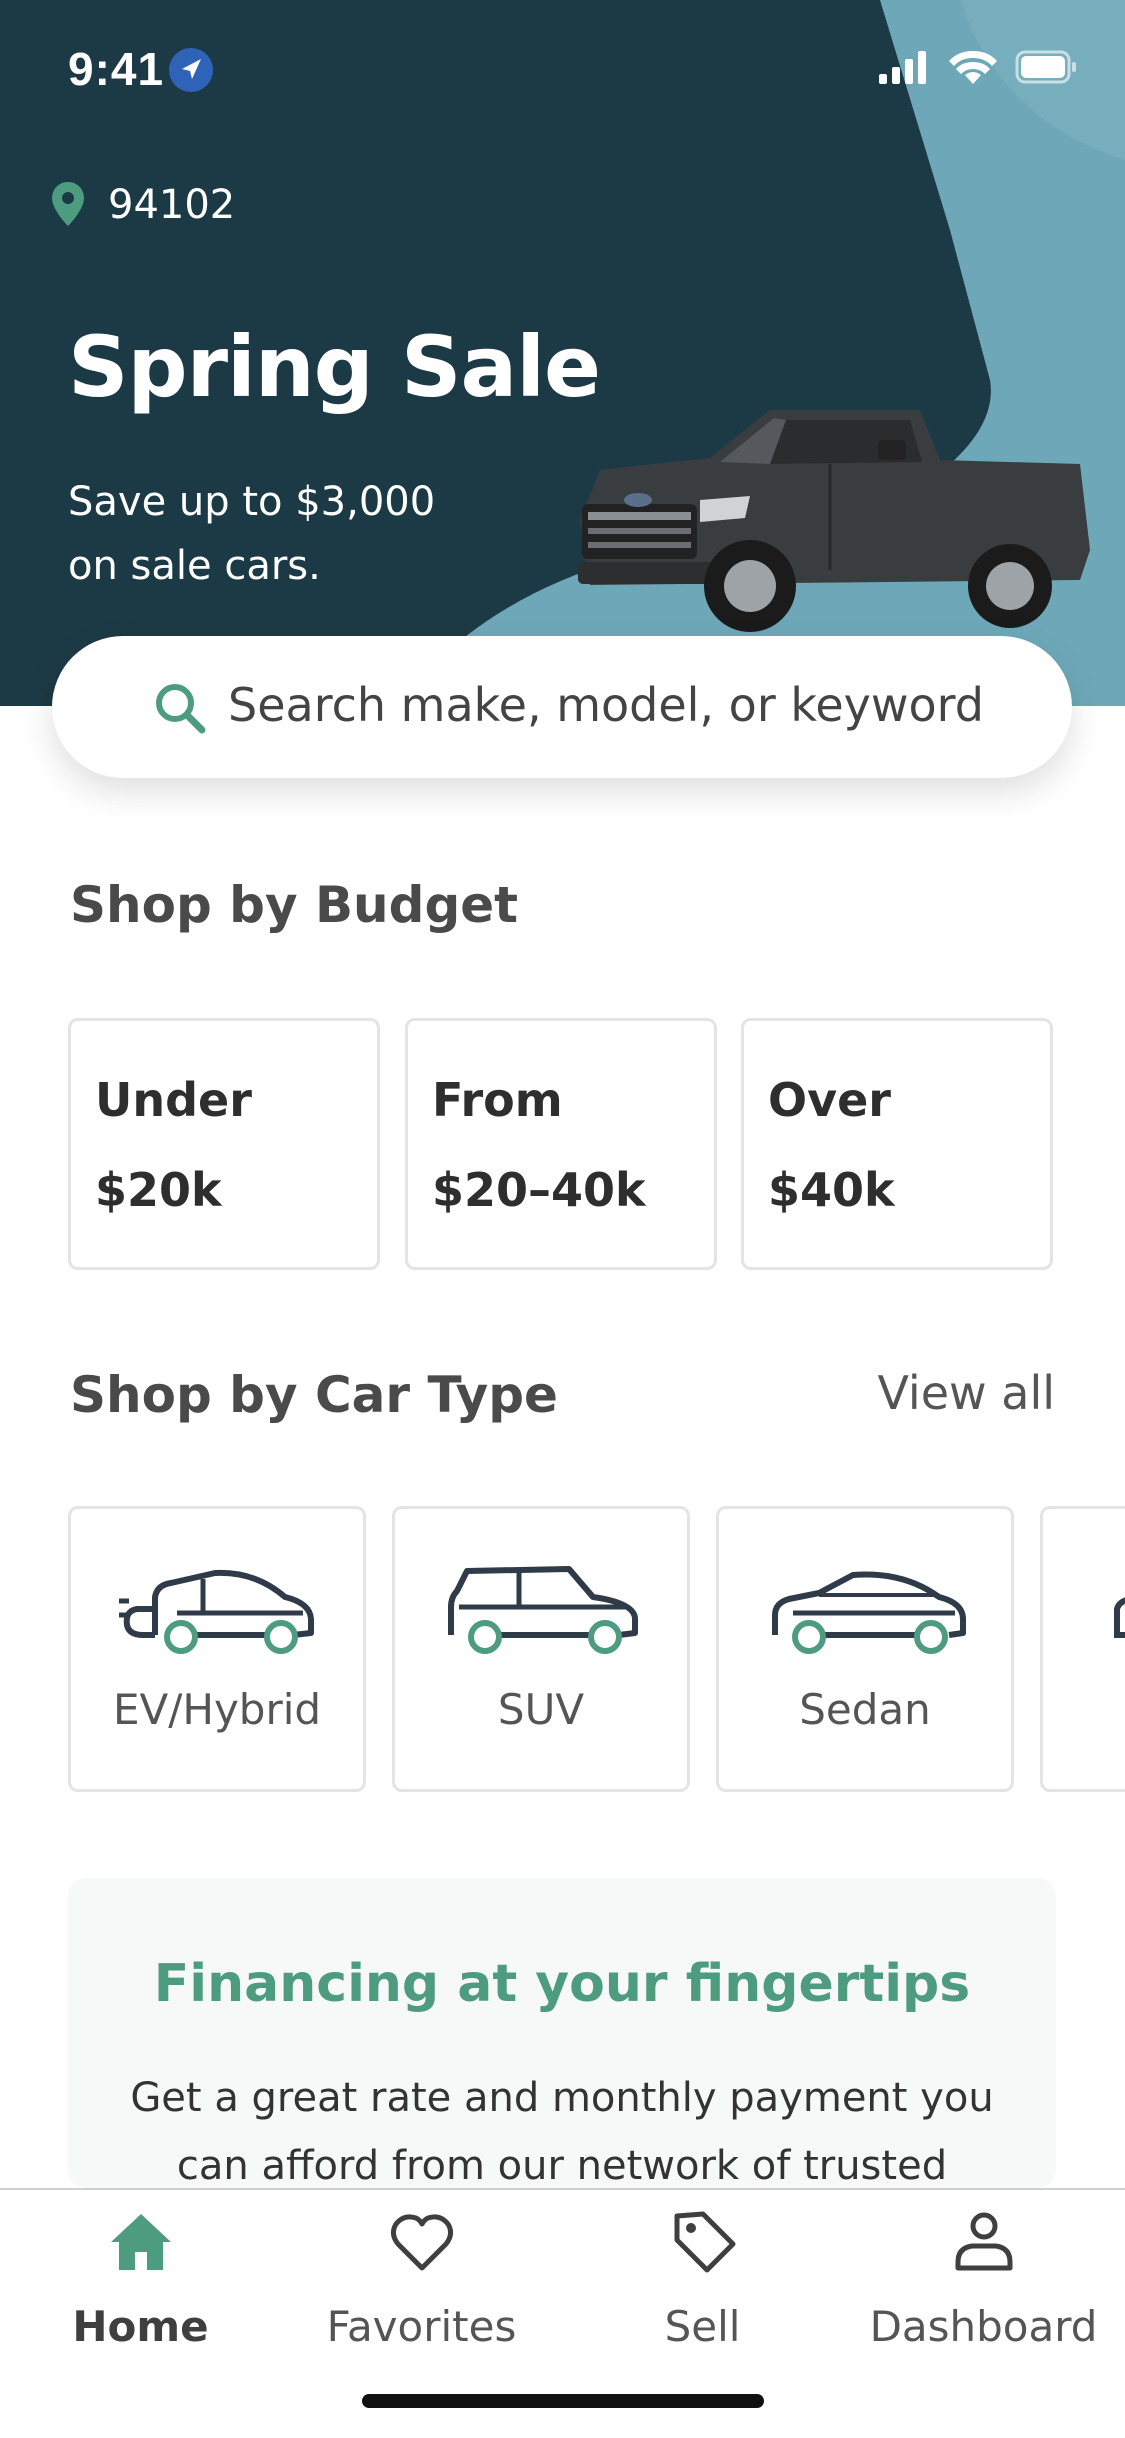  What do you see at coordinates (294, 905) in the screenshot?
I see `budget-section-title: Shop by Budget` at bounding box center [294, 905].